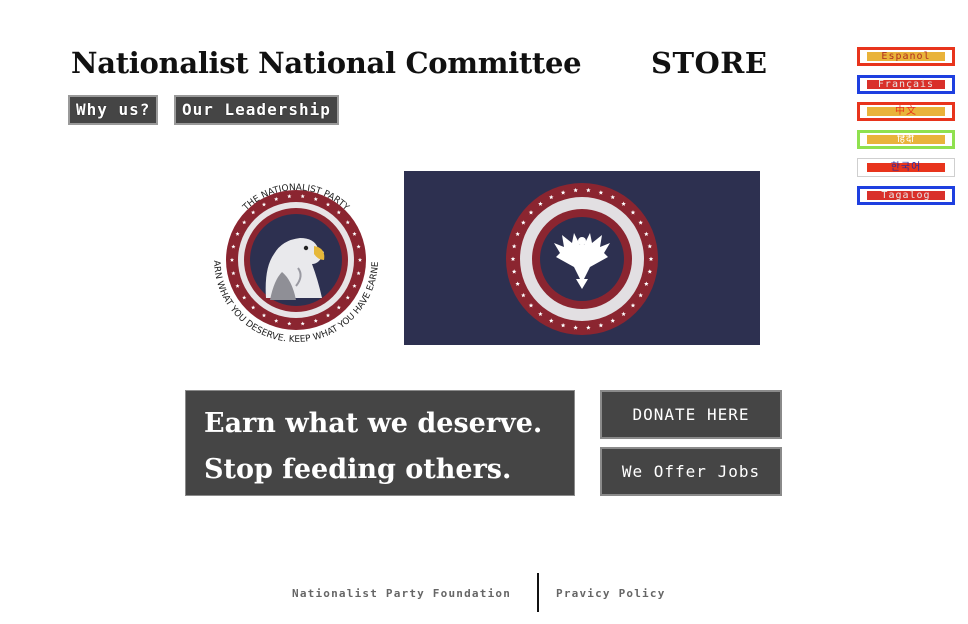 This screenshot has width=968, height=624. I want to click on language-label-chinese: 中文, so click(906, 112).